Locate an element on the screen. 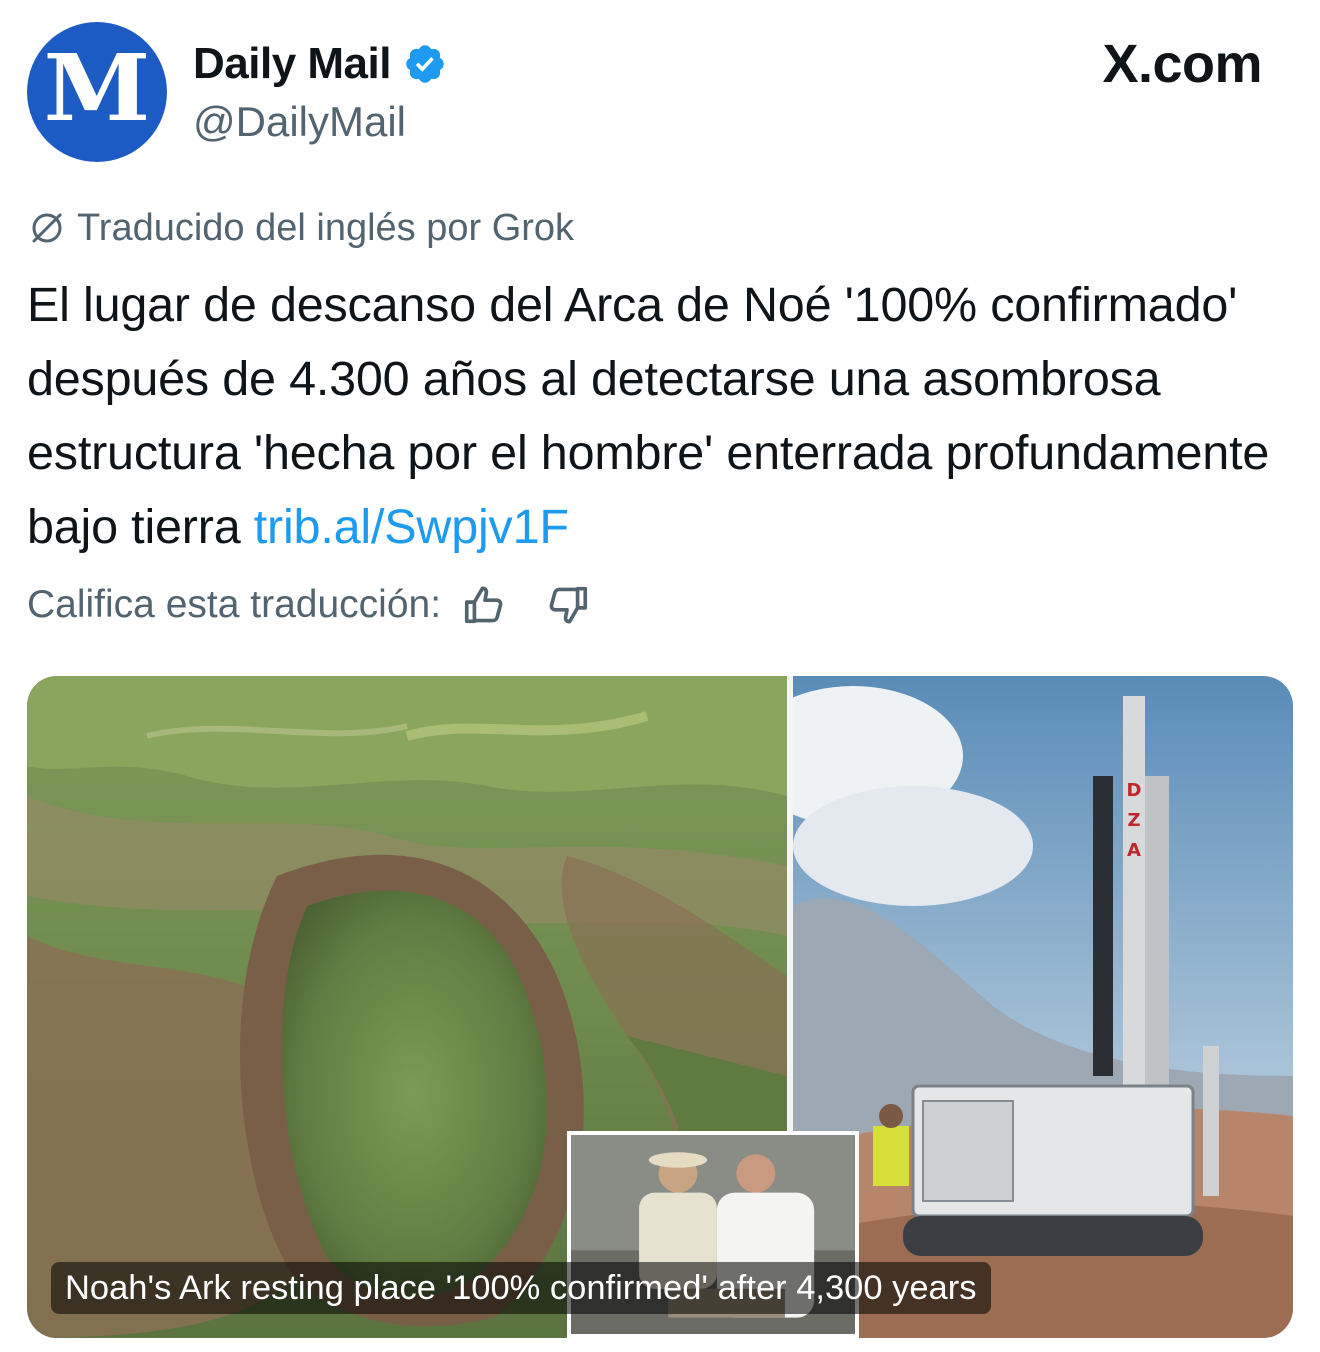  author-name-row: Daily Mail is located at coordinates (320, 64).